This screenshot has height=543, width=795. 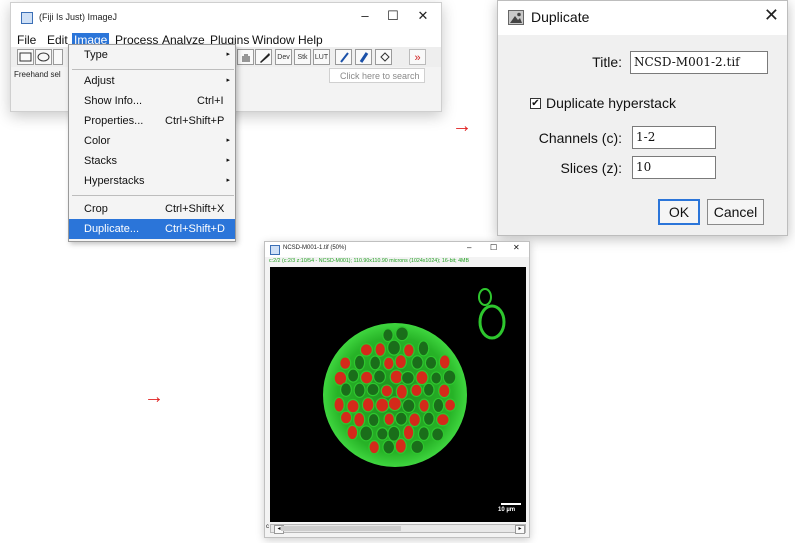 I want to click on image-maximize-button: ☐, so click(x=493, y=247).